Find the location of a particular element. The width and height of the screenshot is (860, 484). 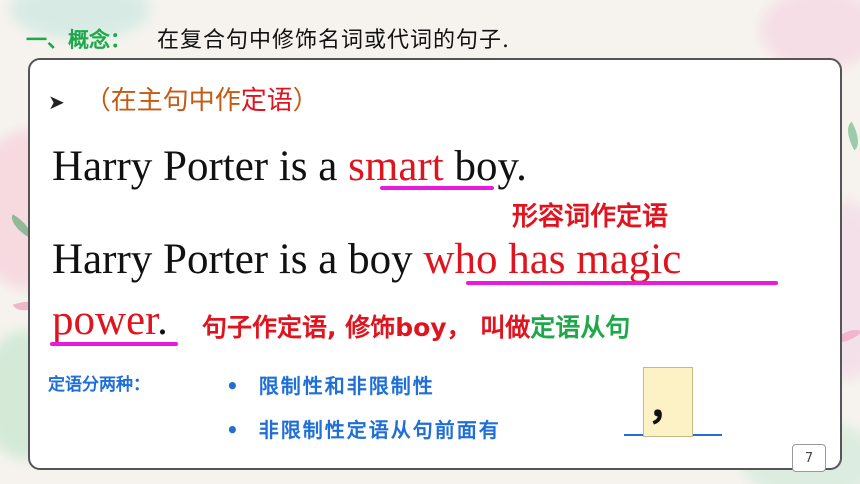

underline-smart is located at coordinates (437, 188).